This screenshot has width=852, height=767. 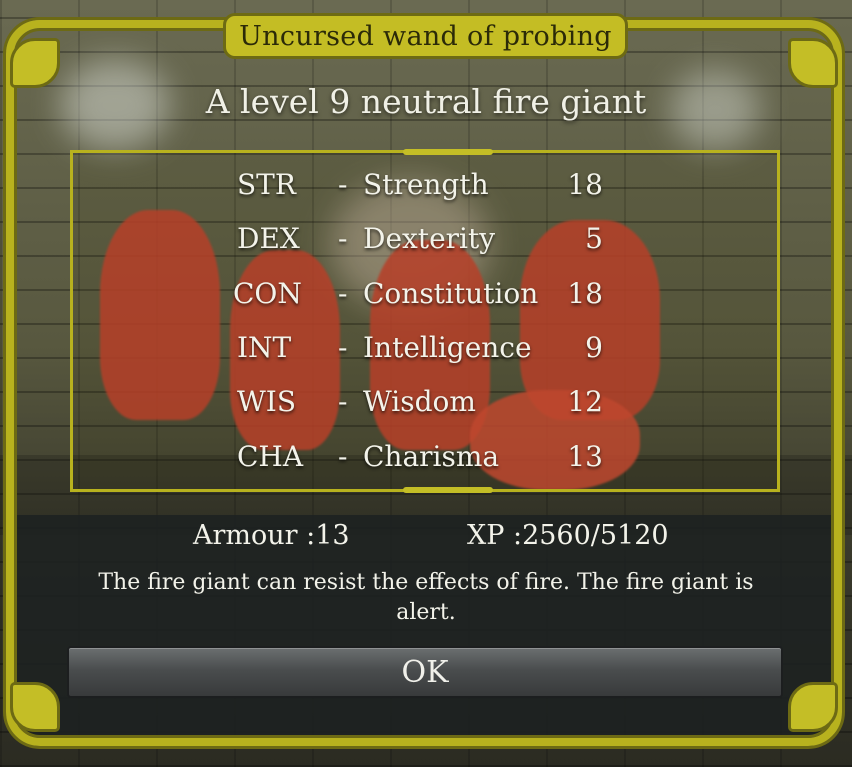 What do you see at coordinates (447, 347) in the screenshot?
I see `stat-name: Intelligence` at bounding box center [447, 347].